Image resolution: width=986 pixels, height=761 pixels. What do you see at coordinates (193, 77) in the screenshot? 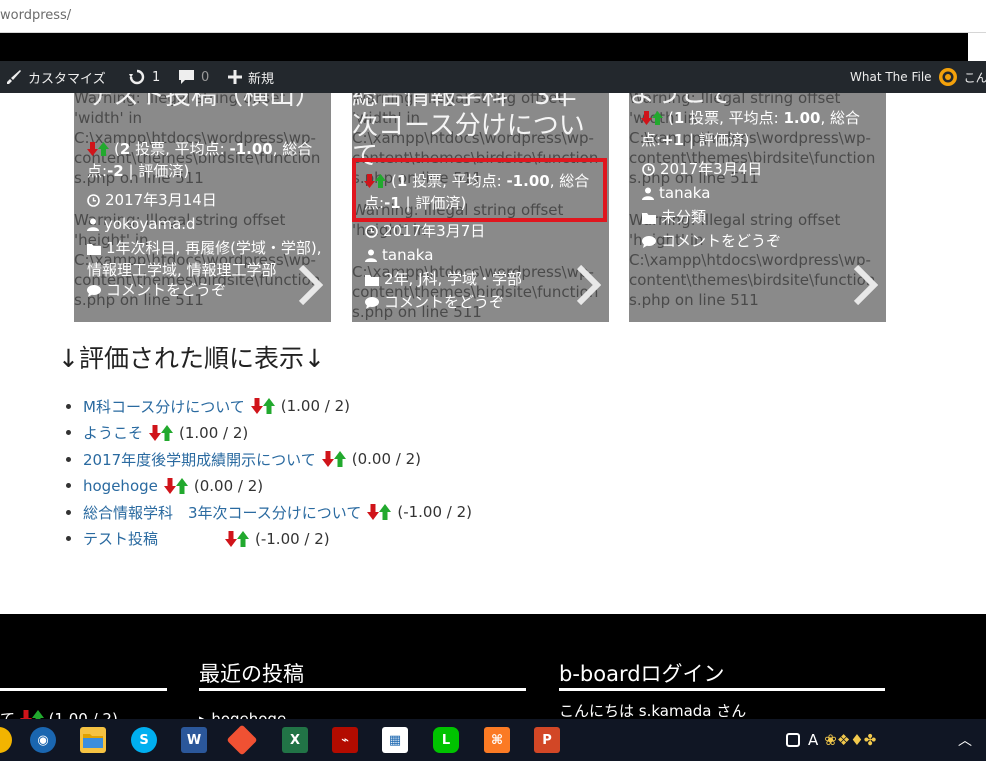
I see `comments-link: 0` at bounding box center [193, 77].